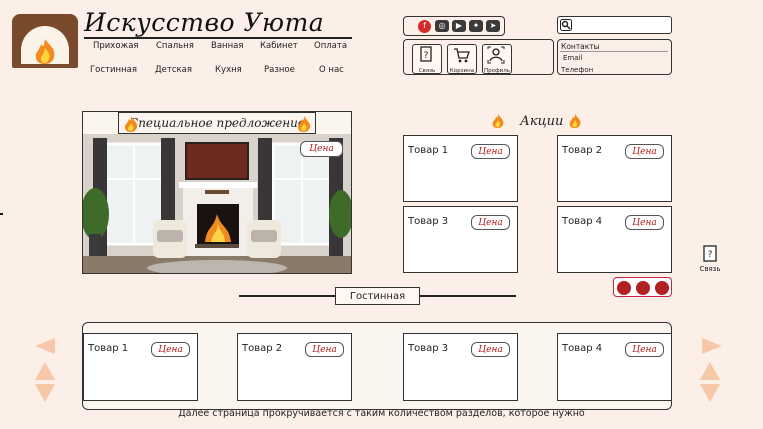 The image size is (763, 429). I want to click on contacts-divider, so click(614, 51).